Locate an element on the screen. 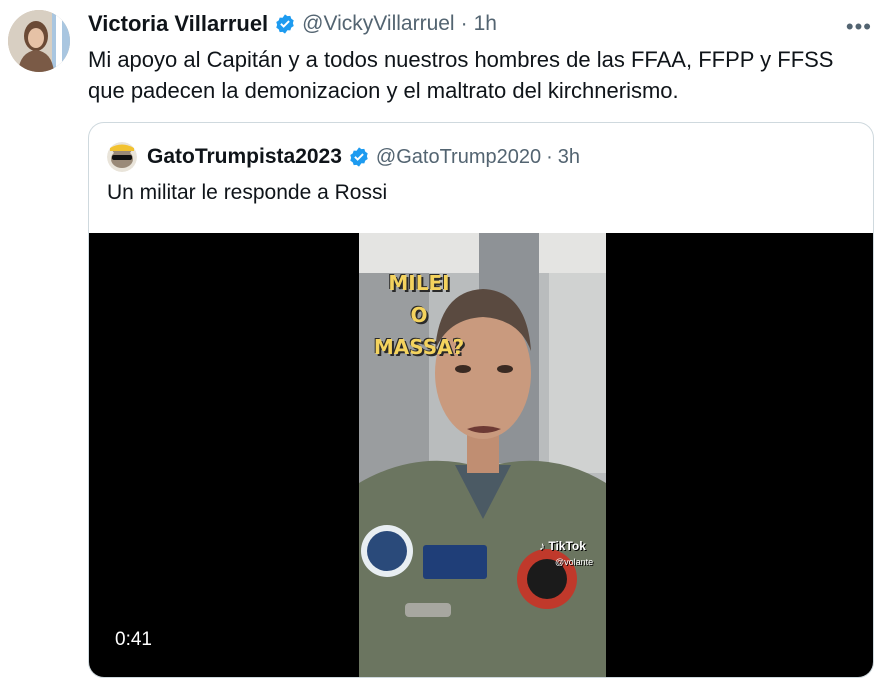 The height and width of the screenshot is (684, 888). video-duration: 0:41 is located at coordinates (133, 639).